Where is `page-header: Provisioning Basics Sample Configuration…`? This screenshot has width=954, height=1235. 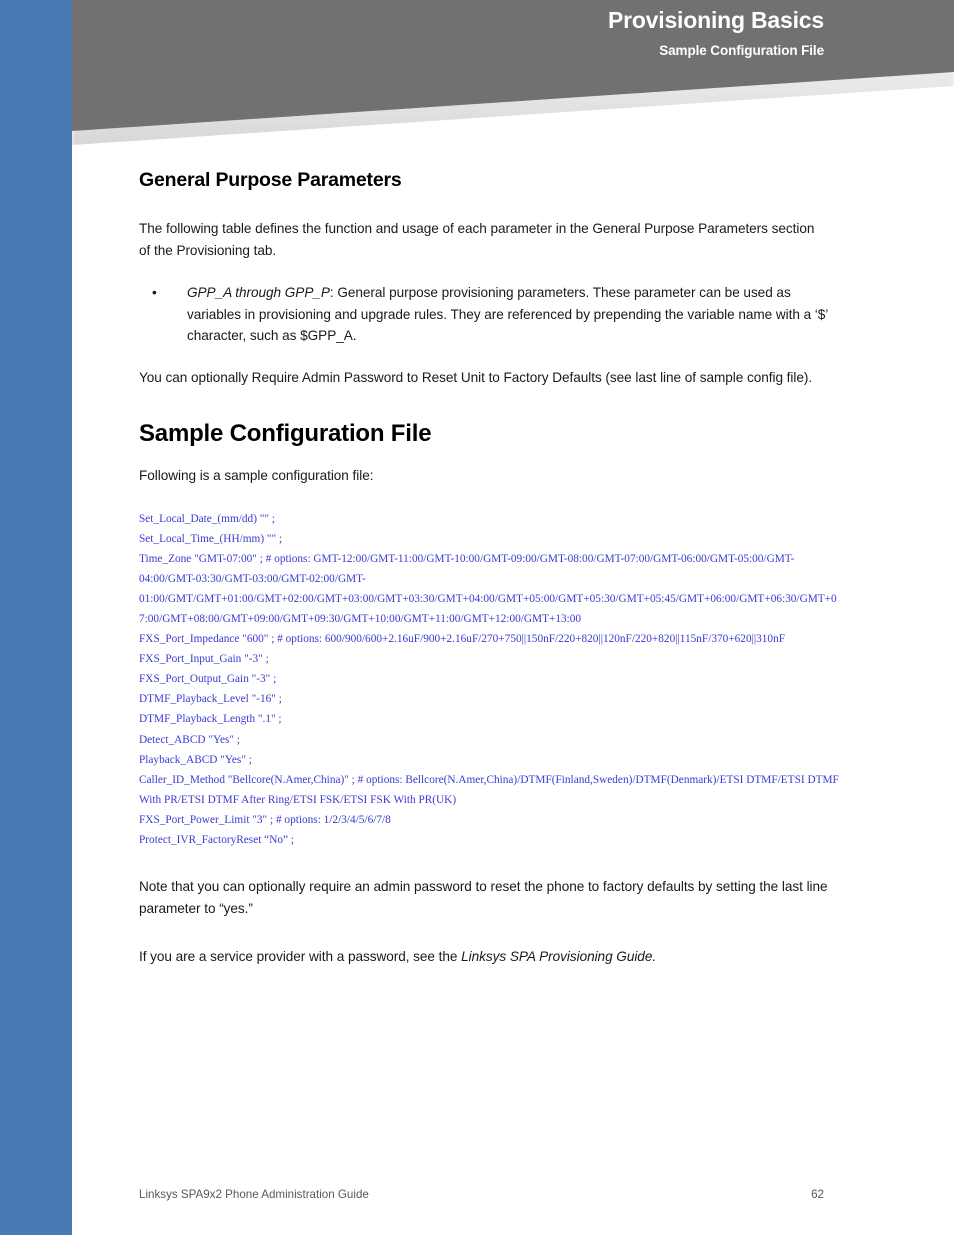 page-header: Provisioning Basics Sample Configuration… is located at coordinates (448, 30).